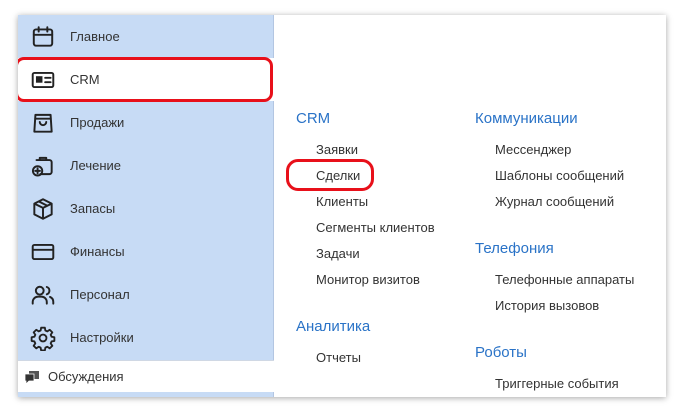 This screenshot has height=418, width=687. Describe the element at coordinates (338, 253) in the screenshot. I see `link-tasks: Задачи` at that location.